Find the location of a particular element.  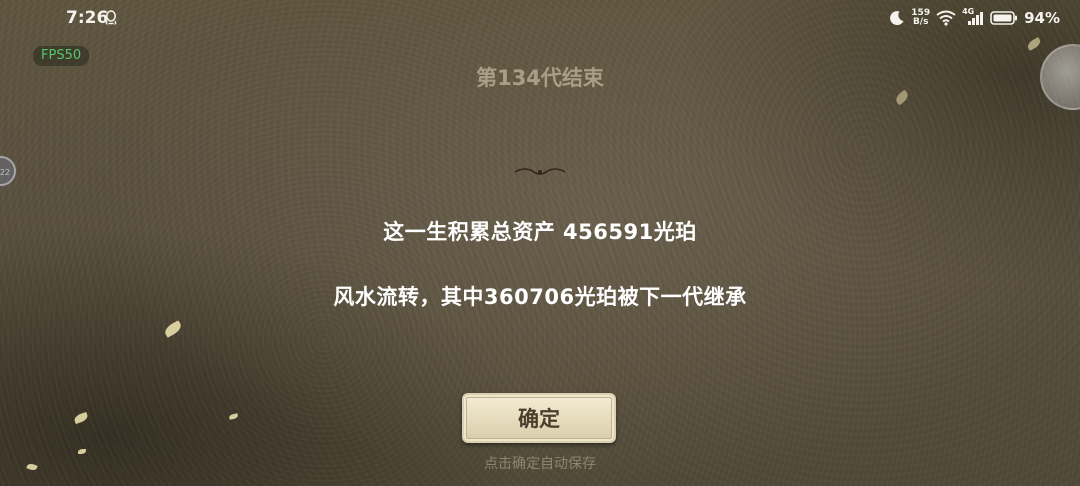

qq-notification-icon is located at coordinates (111, 17).